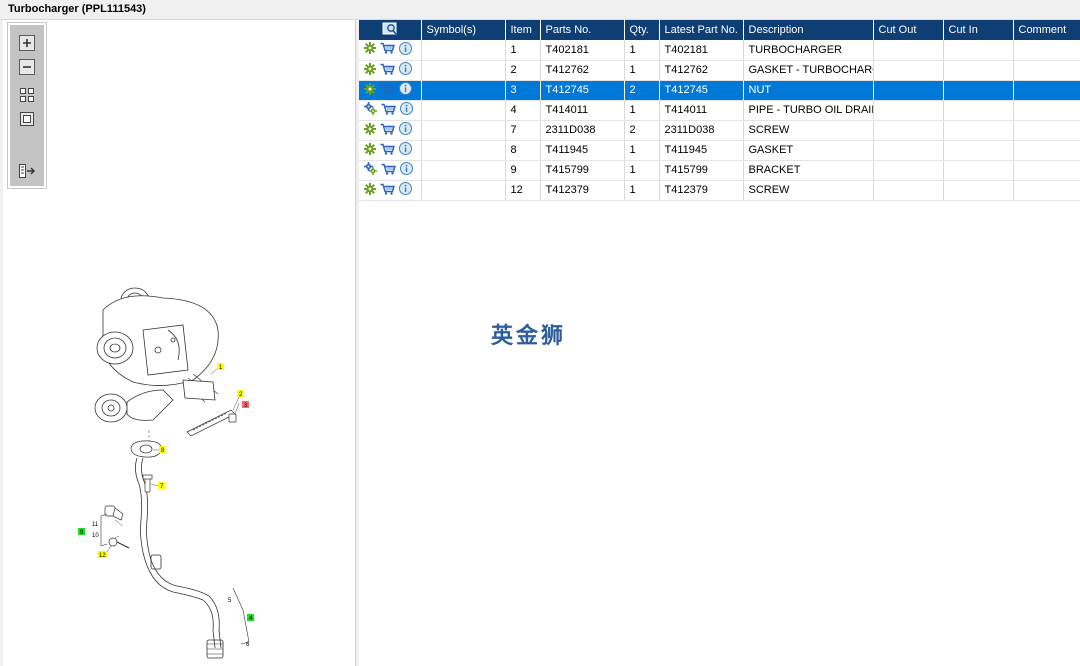 The width and height of the screenshot is (1080, 666). Describe the element at coordinates (523, 70) in the screenshot. I see `cell-item: 2` at that location.